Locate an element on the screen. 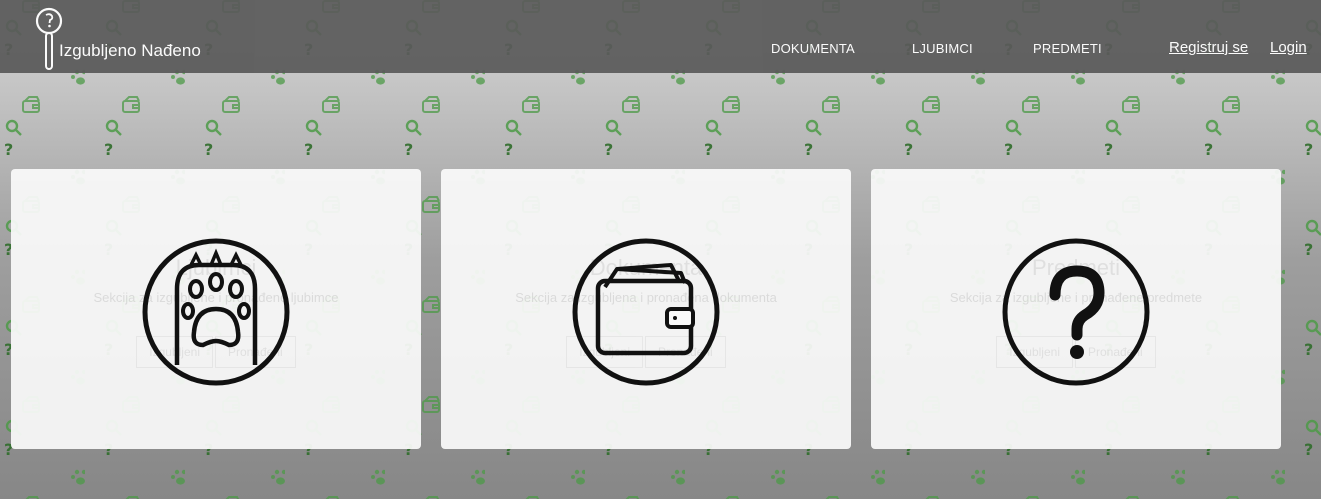  question-icon is located at coordinates (1076, 312).